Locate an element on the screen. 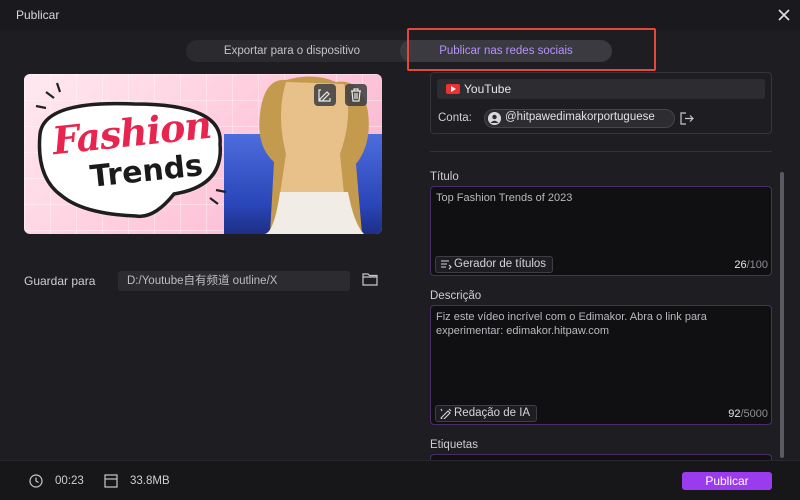 The height and width of the screenshot is (500, 800). edit-thumbnail-button is located at coordinates (325, 95).